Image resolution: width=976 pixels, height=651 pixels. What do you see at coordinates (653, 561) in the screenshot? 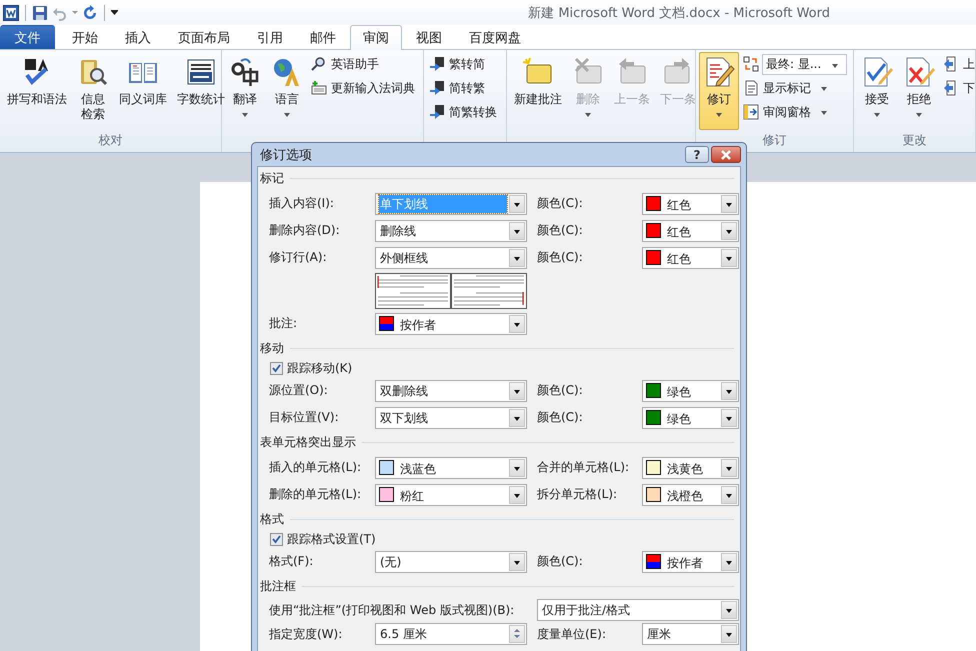
I see `color-swatch` at bounding box center [653, 561].